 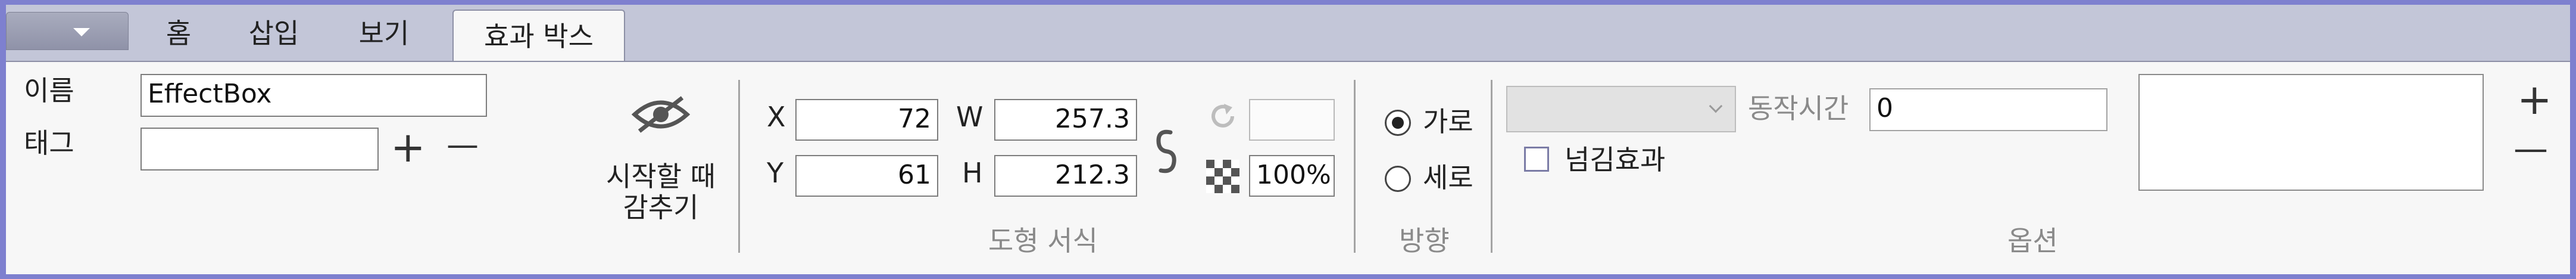 What do you see at coordinates (1292, 120) in the screenshot?
I see `rotation-input` at bounding box center [1292, 120].